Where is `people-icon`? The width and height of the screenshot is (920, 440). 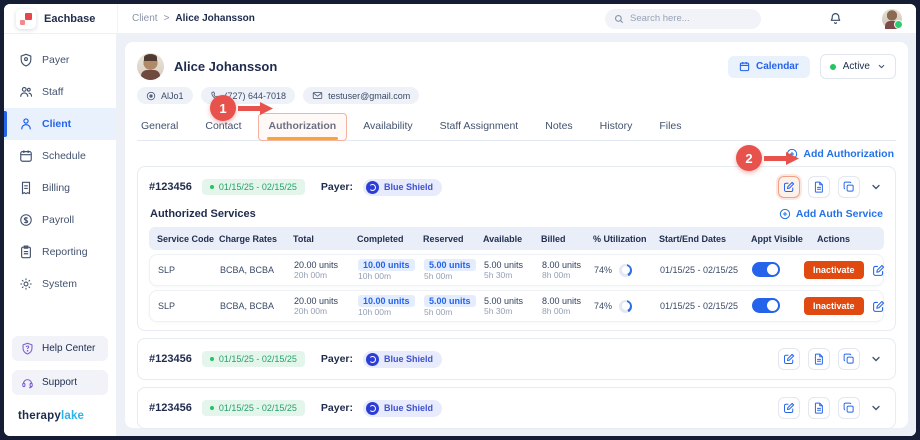
people-icon is located at coordinates (26, 91).